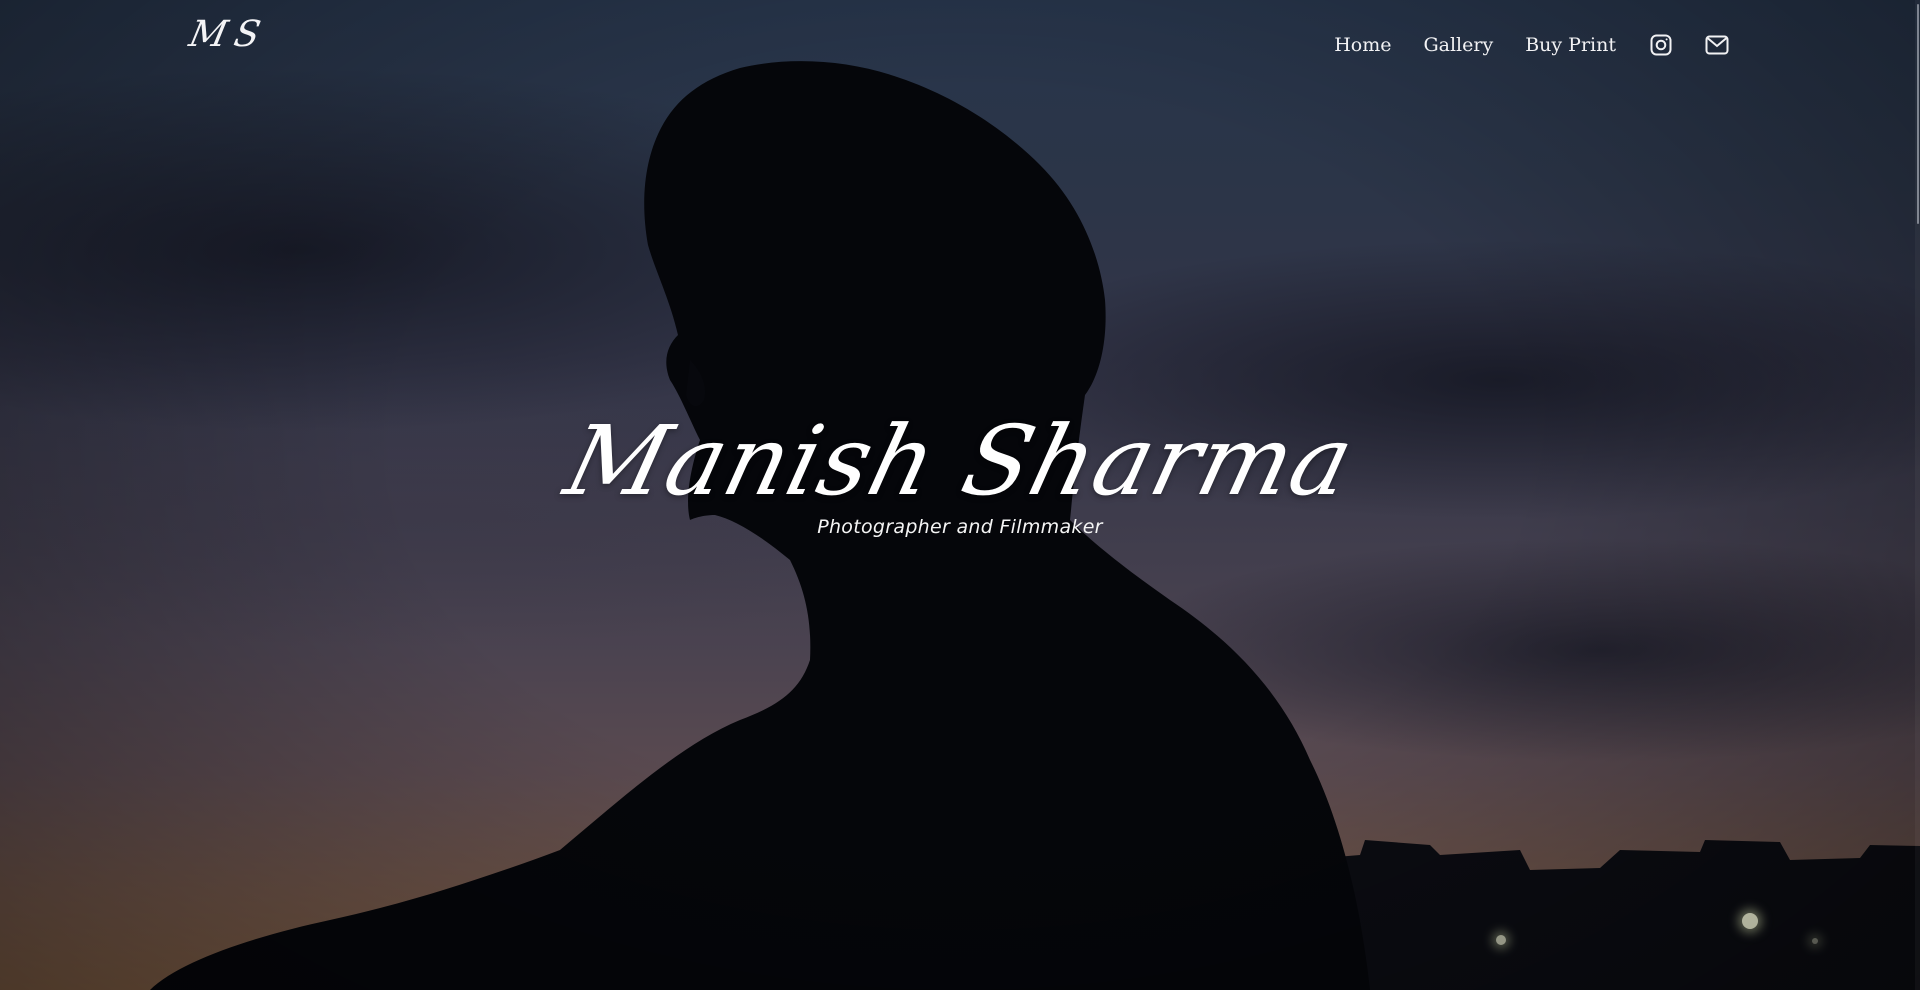 This screenshot has height=990, width=1920. I want to click on instagram-icon, so click(1661, 45).